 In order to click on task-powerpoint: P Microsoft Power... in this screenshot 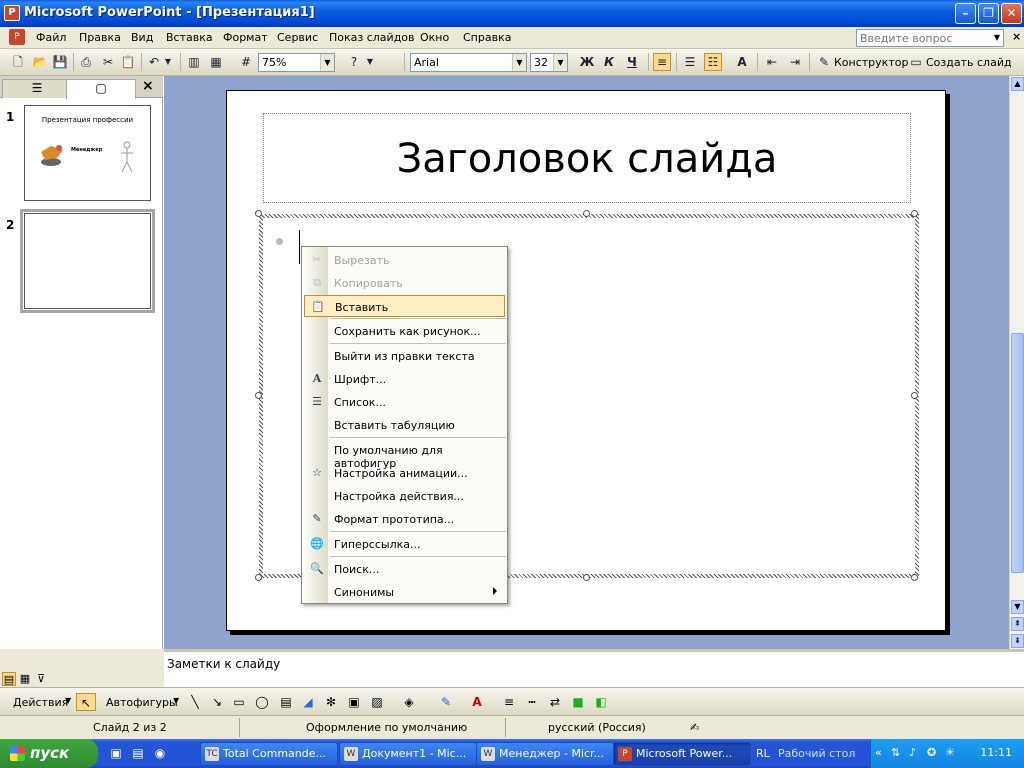, I will do `click(682, 754)`.